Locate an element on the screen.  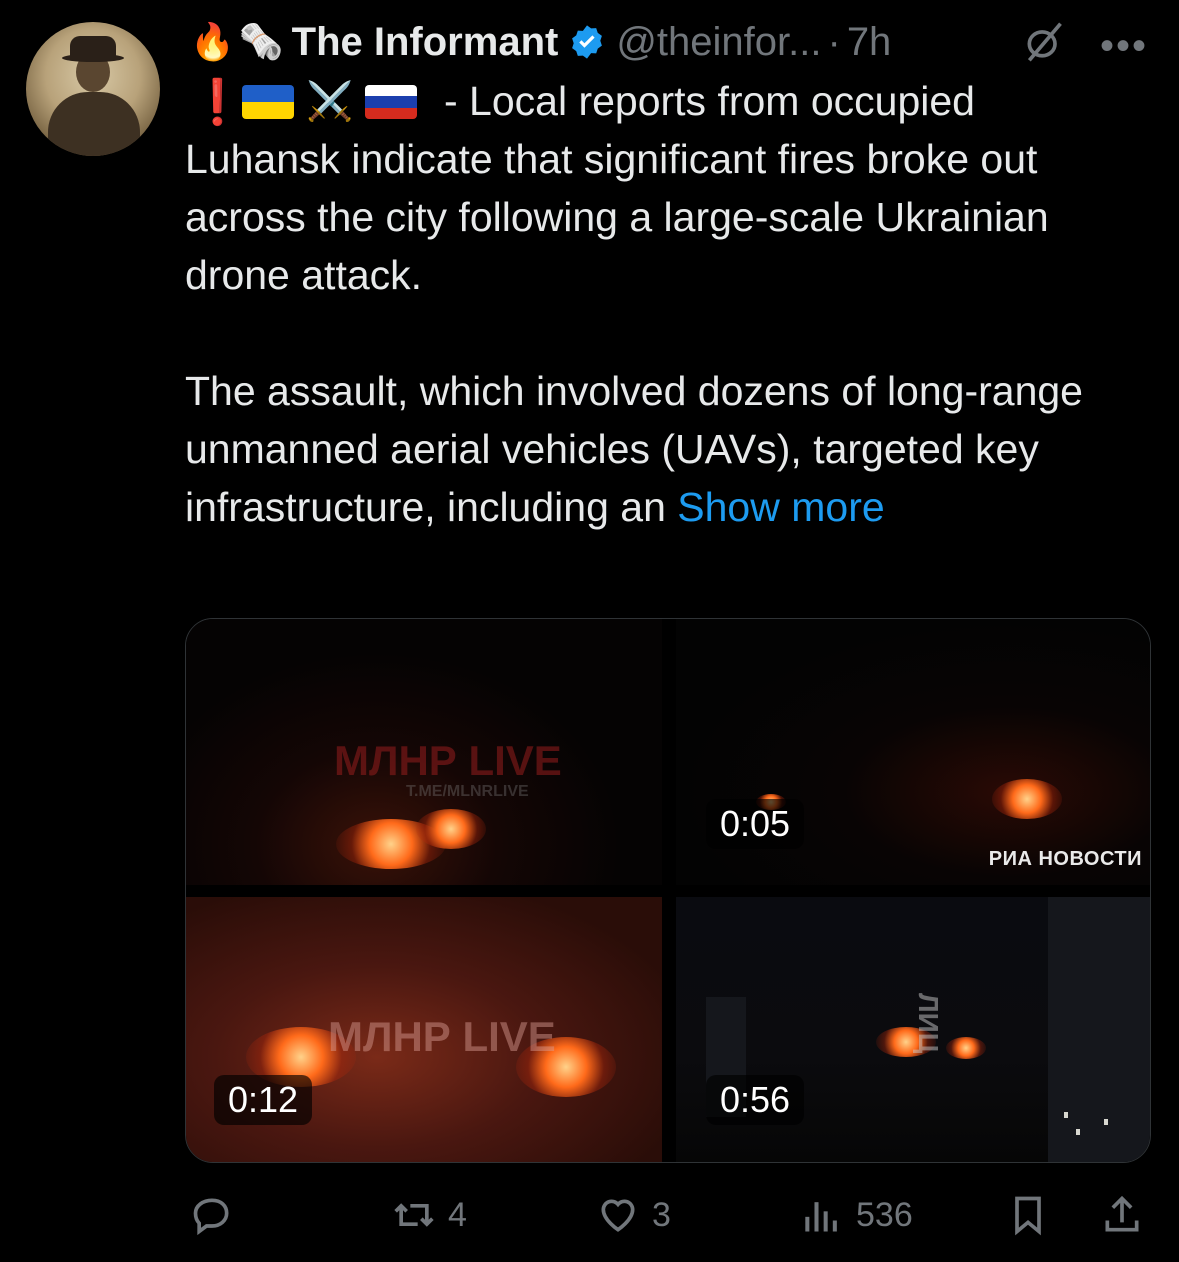
avatar-hat is located at coordinates (93, 48).